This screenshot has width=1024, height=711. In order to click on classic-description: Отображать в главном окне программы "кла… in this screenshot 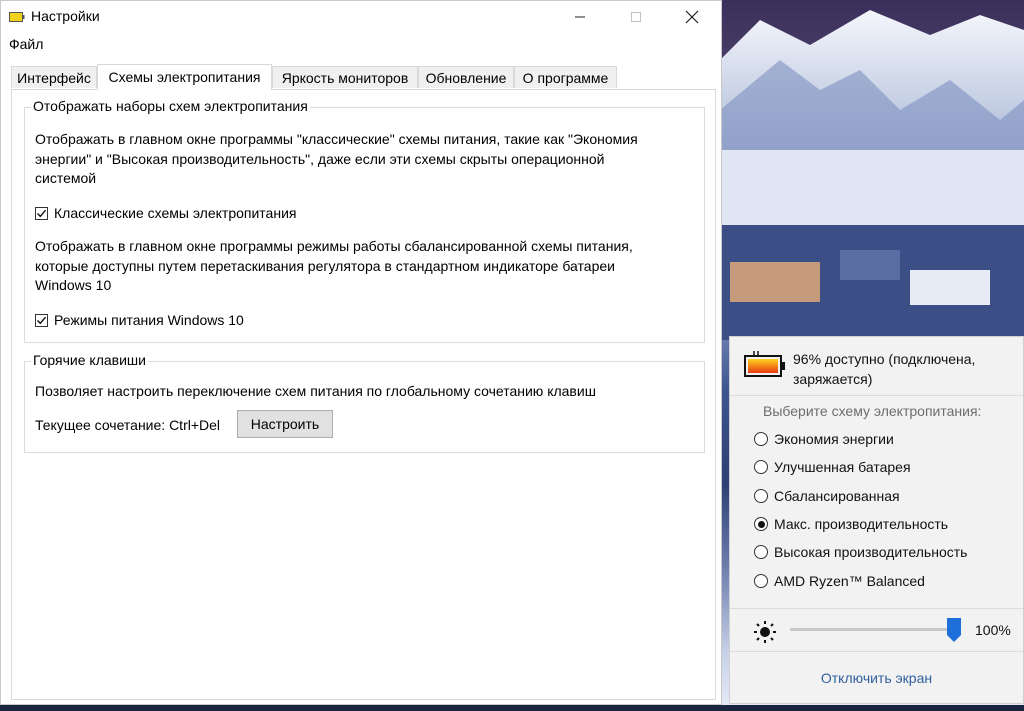, I will do `click(336, 159)`.